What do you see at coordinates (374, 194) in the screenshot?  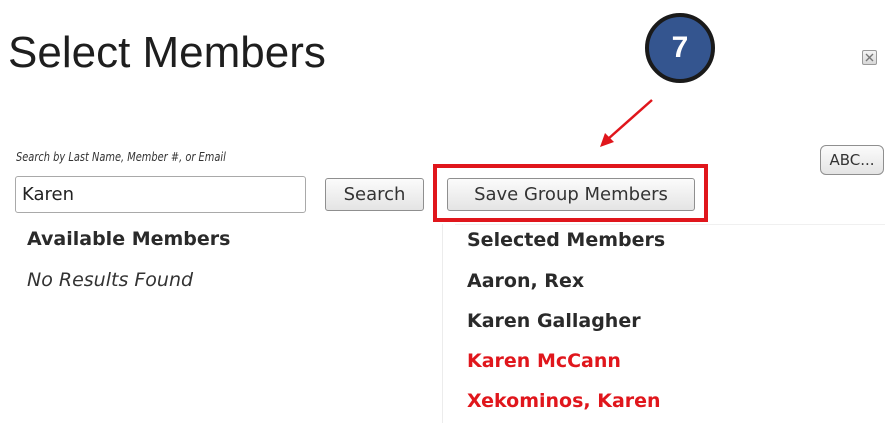 I see `search-button: Search` at bounding box center [374, 194].